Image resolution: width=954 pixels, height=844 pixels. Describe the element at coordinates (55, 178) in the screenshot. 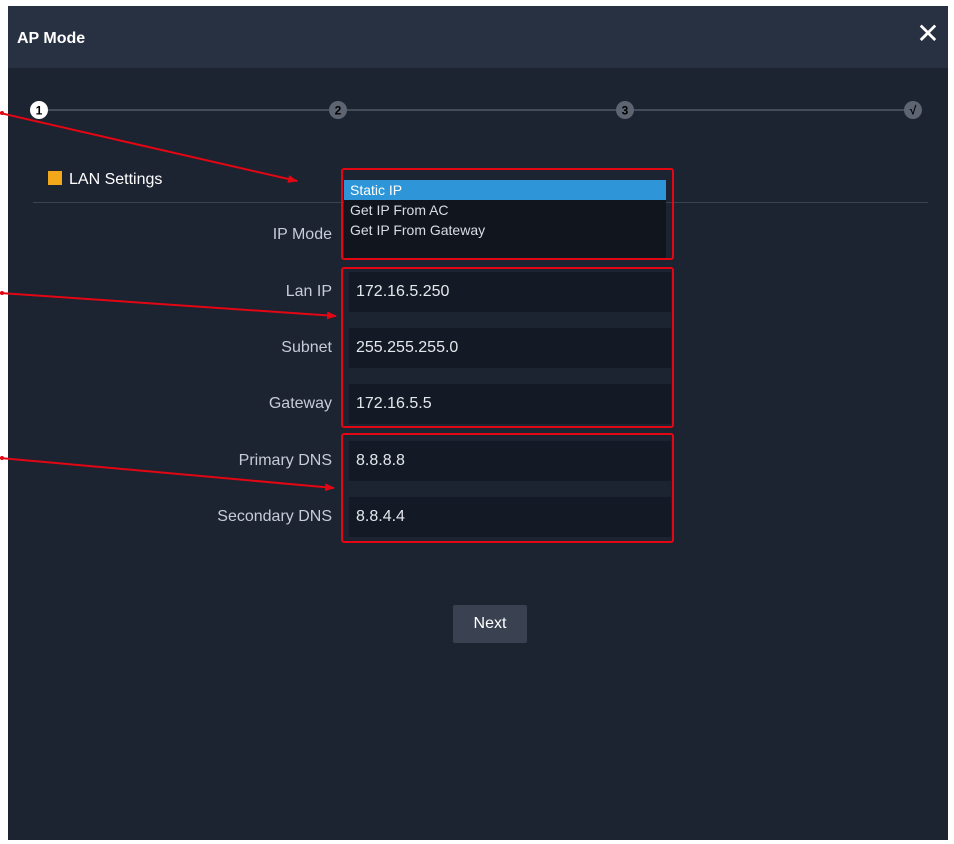

I see `section-marker-icon` at that location.